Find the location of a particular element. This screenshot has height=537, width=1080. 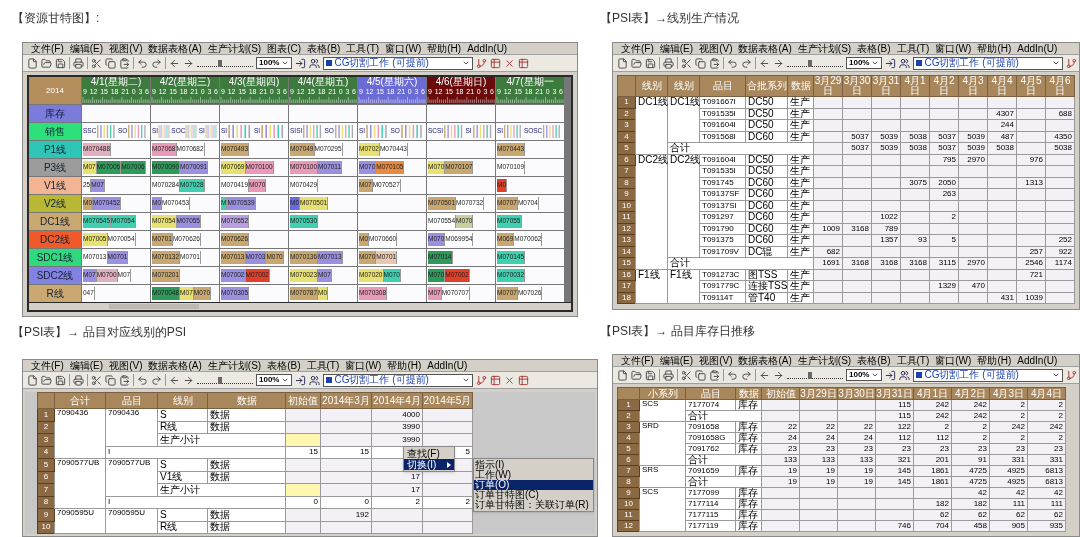

value-cell: 133 is located at coordinates (856, 460).